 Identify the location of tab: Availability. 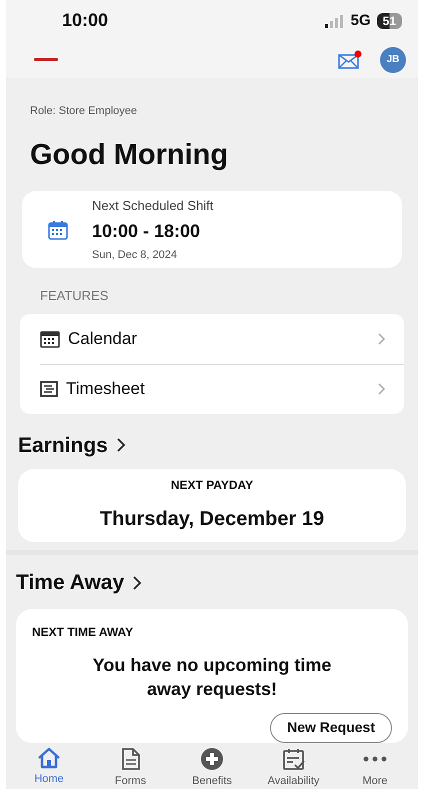
(293, 767).